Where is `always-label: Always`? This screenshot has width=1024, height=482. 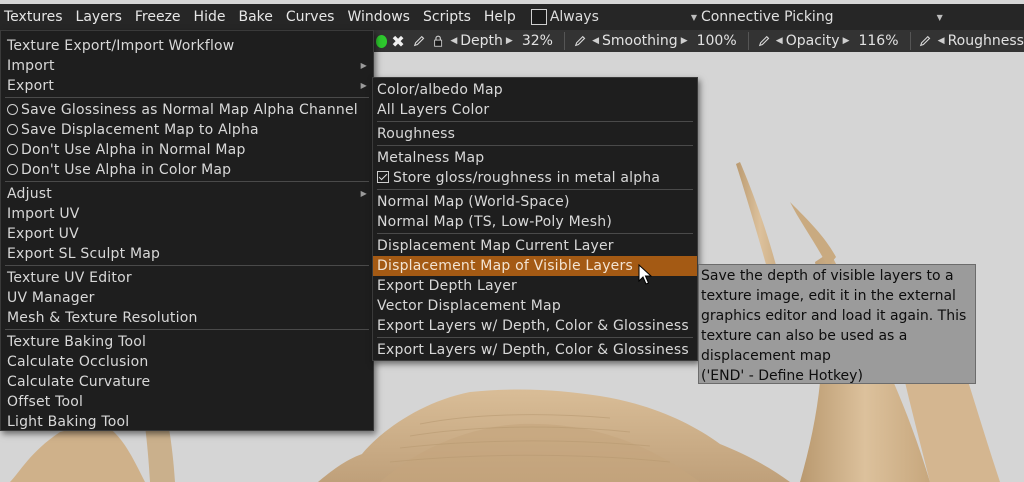 always-label: Always is located at coordinates (574, 17).